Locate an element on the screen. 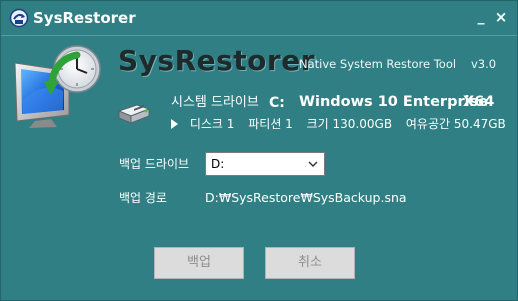  backup-drive-selected-value: D: is located at coordinates (218, 164).